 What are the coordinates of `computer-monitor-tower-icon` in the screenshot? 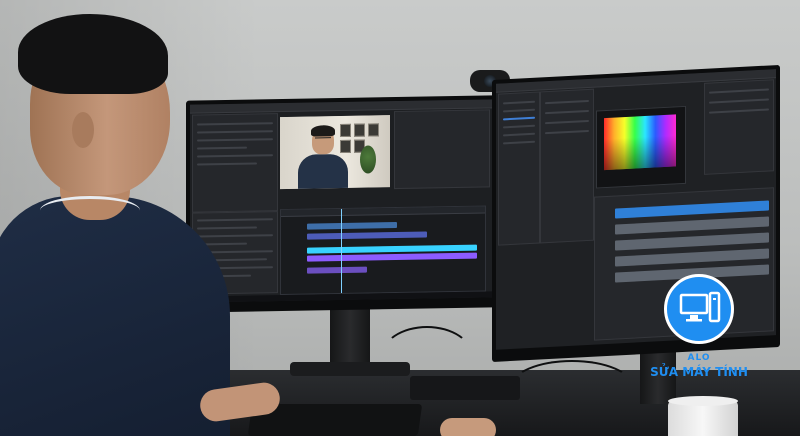 It's located at (700, 307).